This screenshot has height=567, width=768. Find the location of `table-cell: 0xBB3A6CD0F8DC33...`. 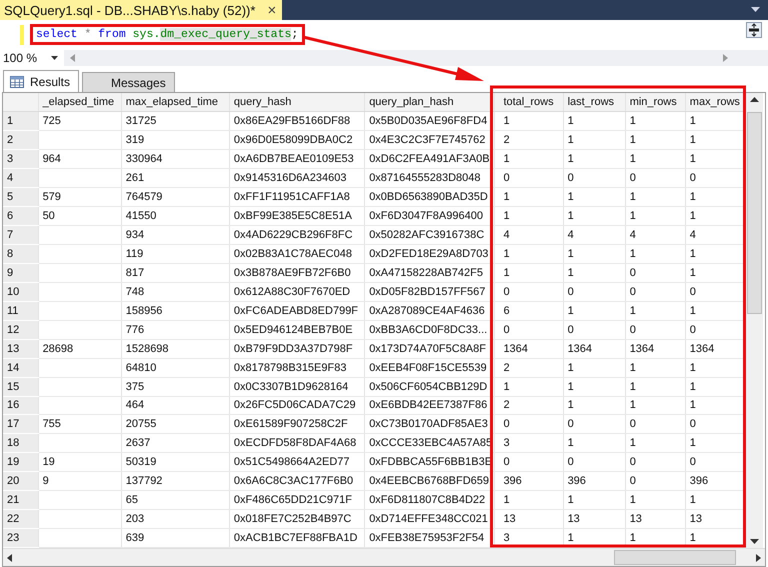

table-cell: 0xBB3A6CD0F8DC33... is located at coordinates (429, 330).